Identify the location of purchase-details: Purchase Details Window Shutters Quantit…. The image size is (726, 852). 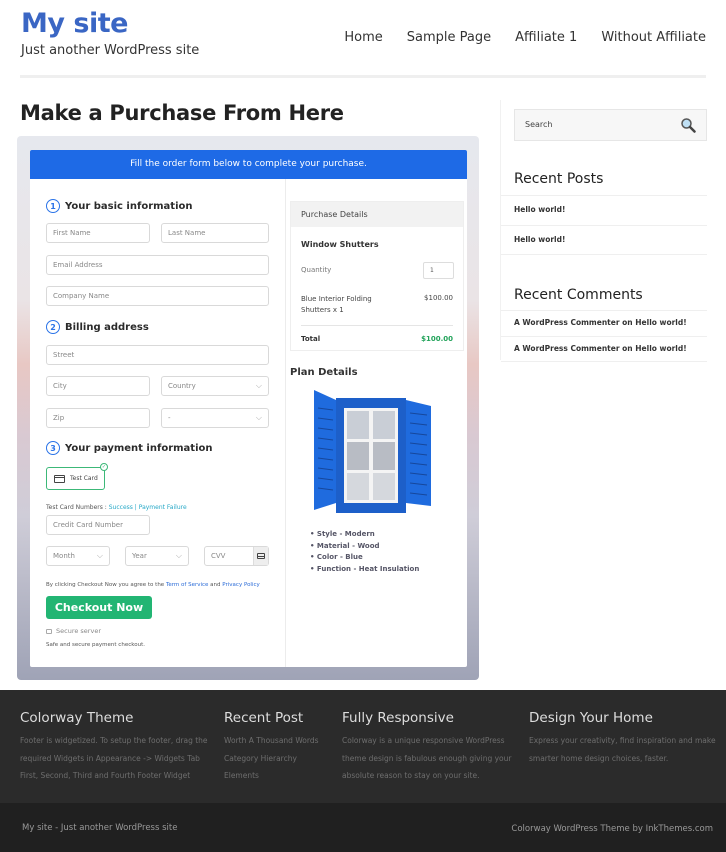
(377, 276).